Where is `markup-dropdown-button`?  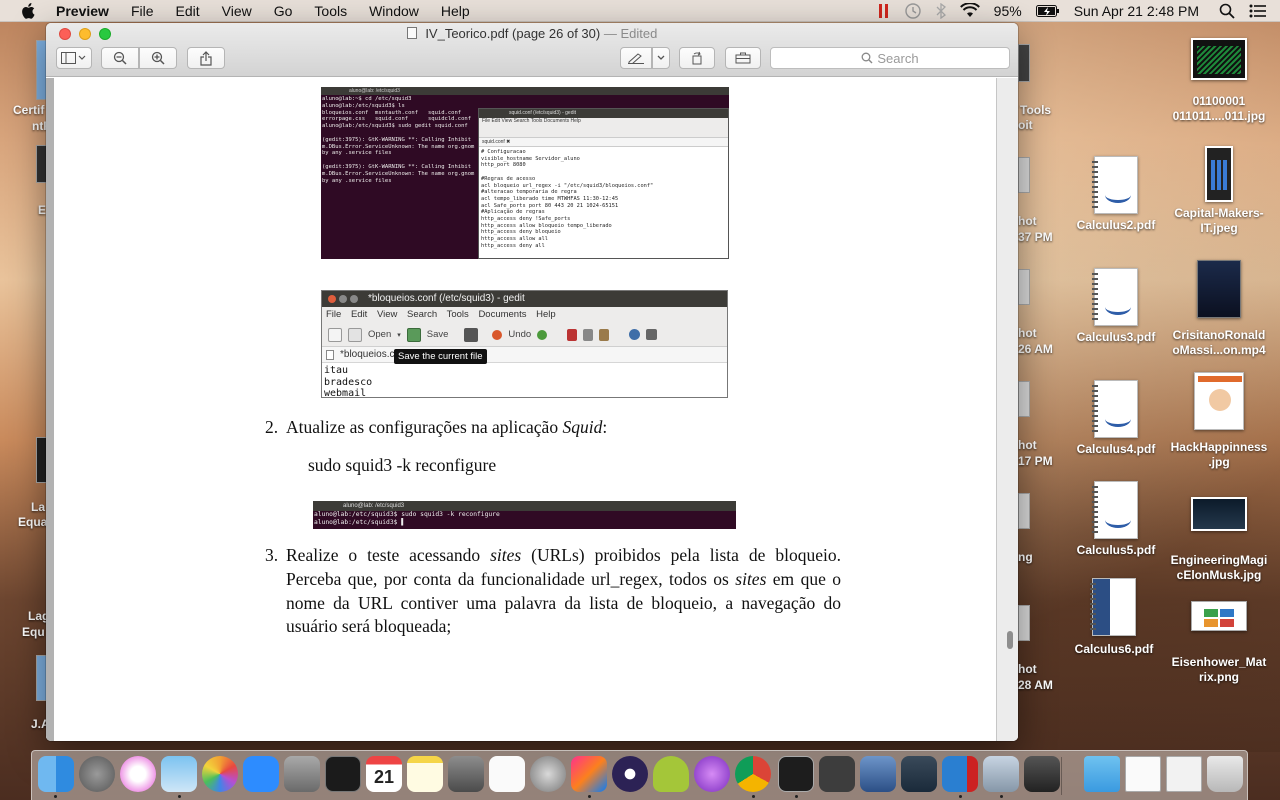
markup-dropdown-button is located at coordinates (661, 58).